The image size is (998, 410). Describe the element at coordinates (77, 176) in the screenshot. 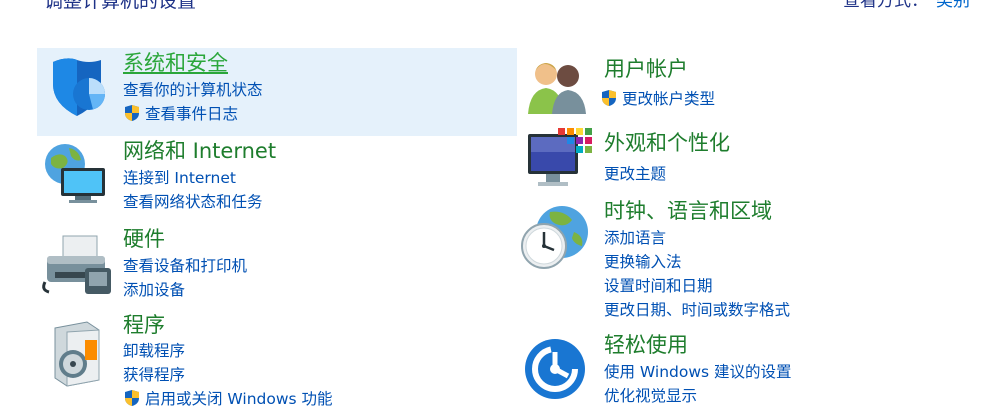

I see `network-globe-icon` at that location.